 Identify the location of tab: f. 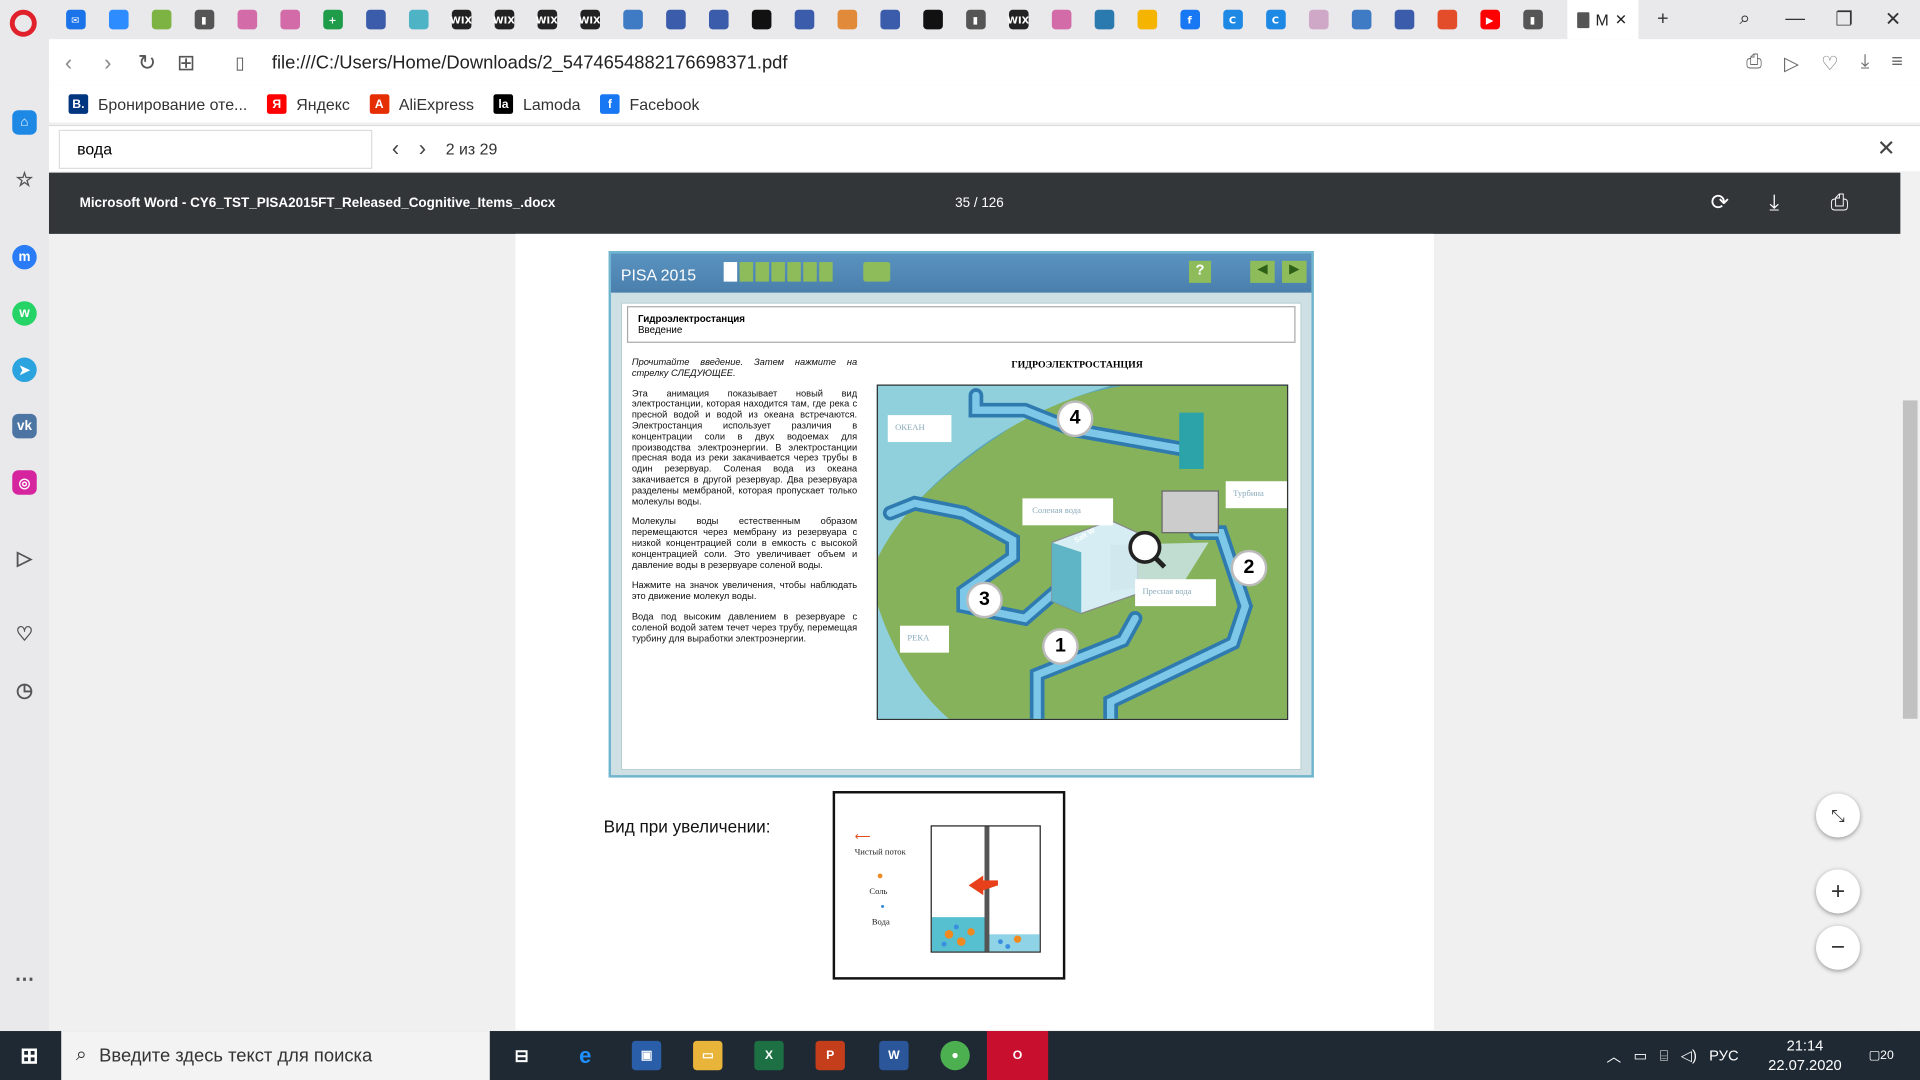
(1189, 19).